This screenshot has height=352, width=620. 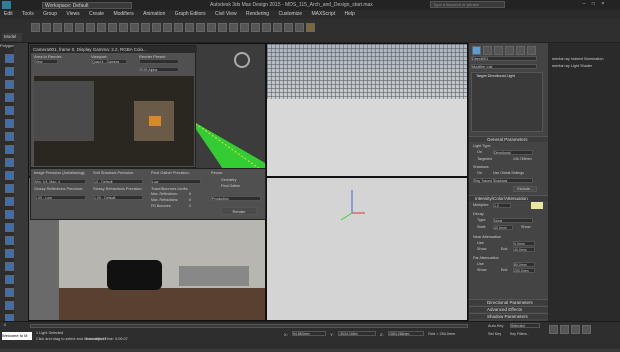 I want to click on near-start-value: 0.0mm, so click(x=524, y=243).